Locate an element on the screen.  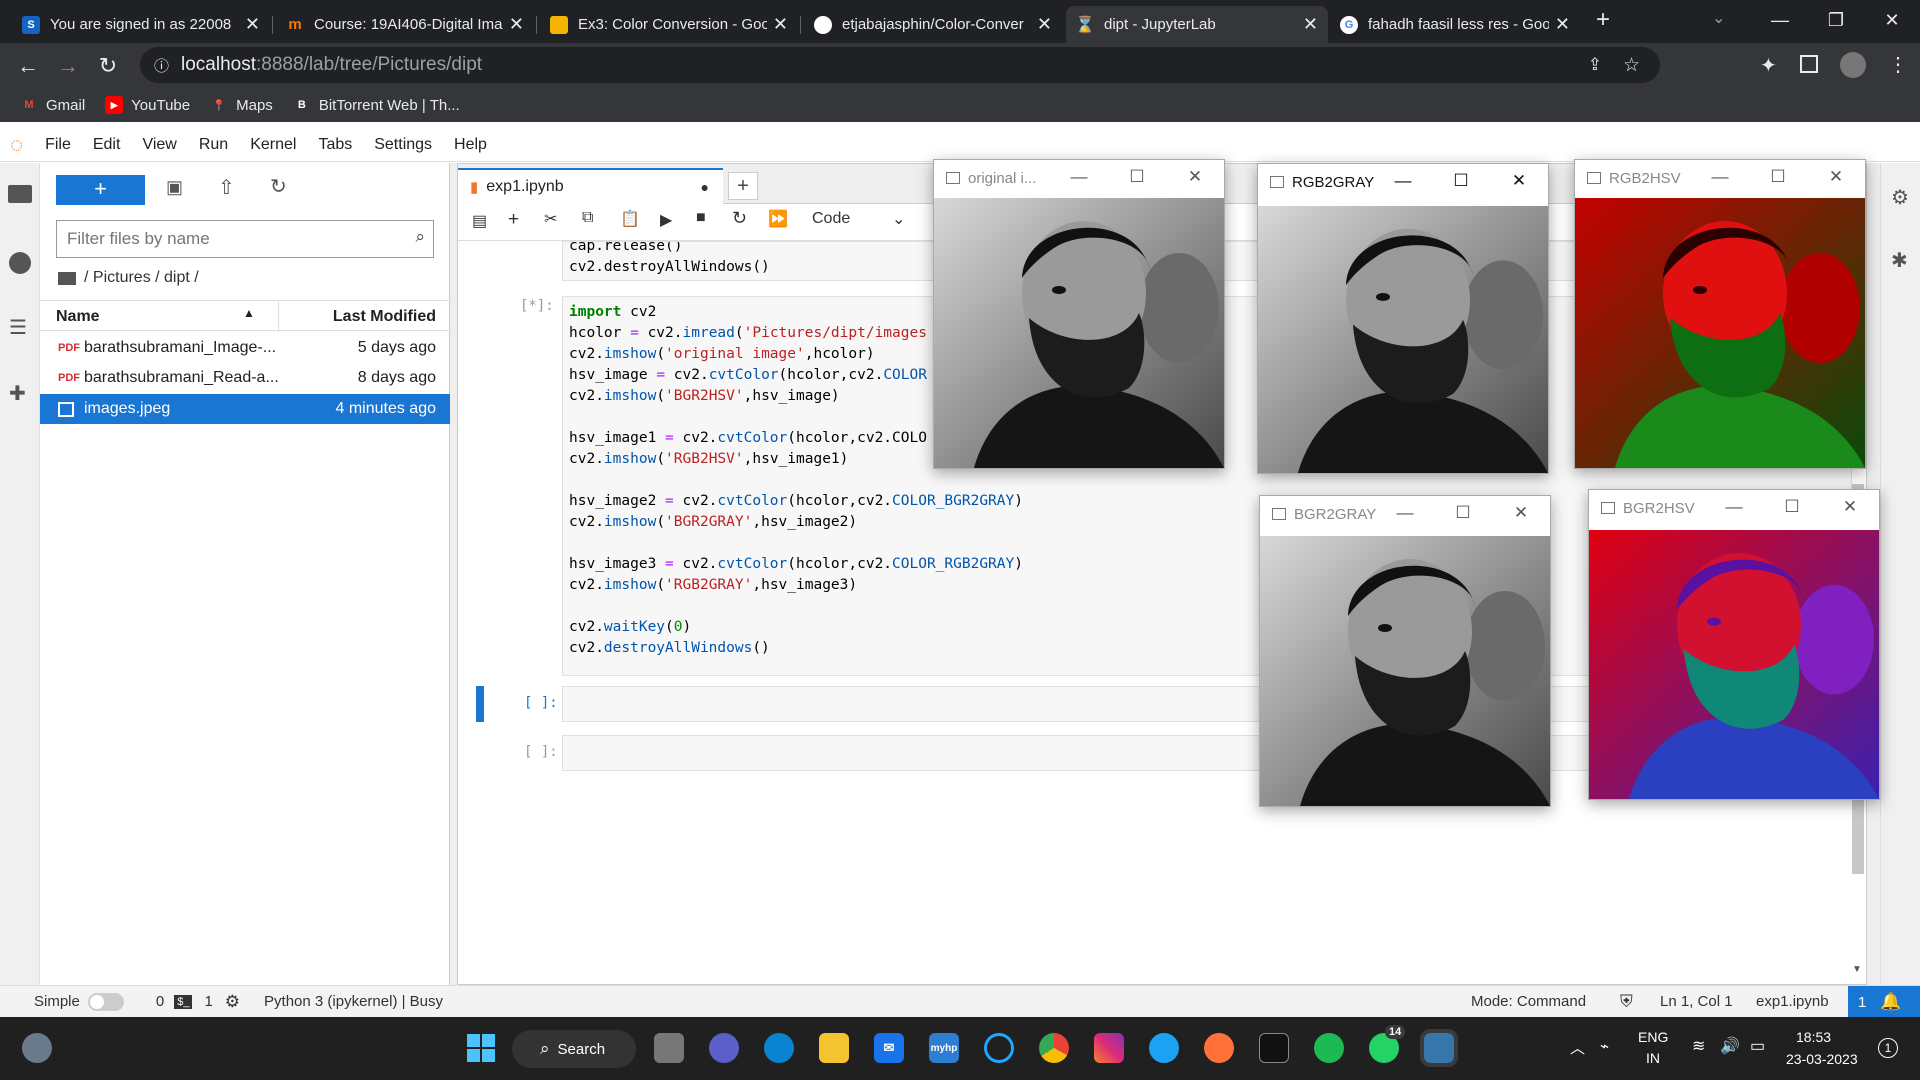
menu-help: Help is located at coordinates (470, 145).